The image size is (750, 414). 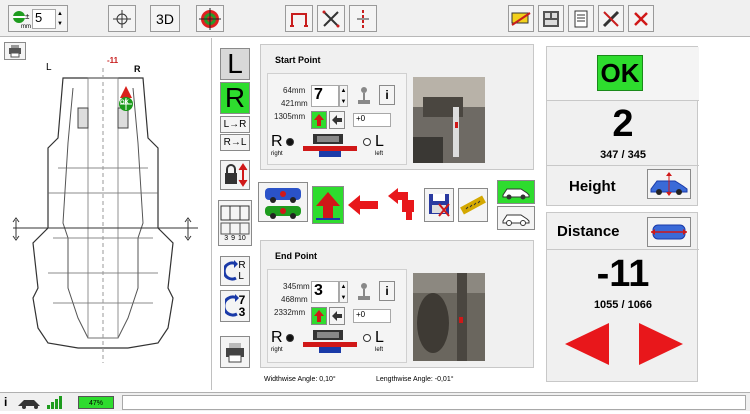 I want to click on measure-back-icon, so click(x=363, y=205).